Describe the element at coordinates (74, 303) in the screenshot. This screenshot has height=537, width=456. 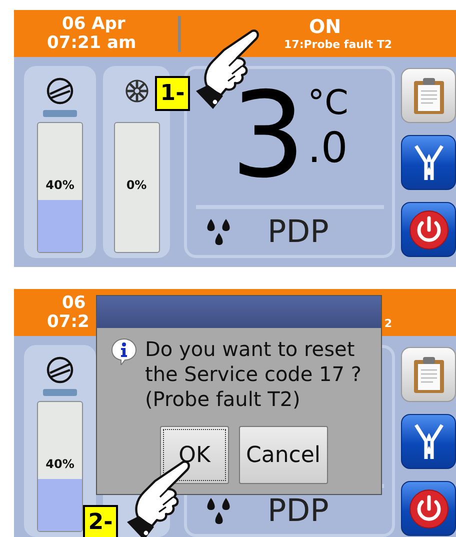
I see `date-text: 06` at that location.